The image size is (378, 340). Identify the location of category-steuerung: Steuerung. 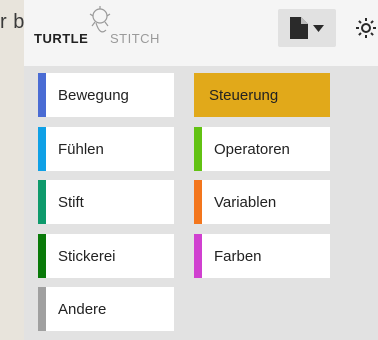
(262, 95).